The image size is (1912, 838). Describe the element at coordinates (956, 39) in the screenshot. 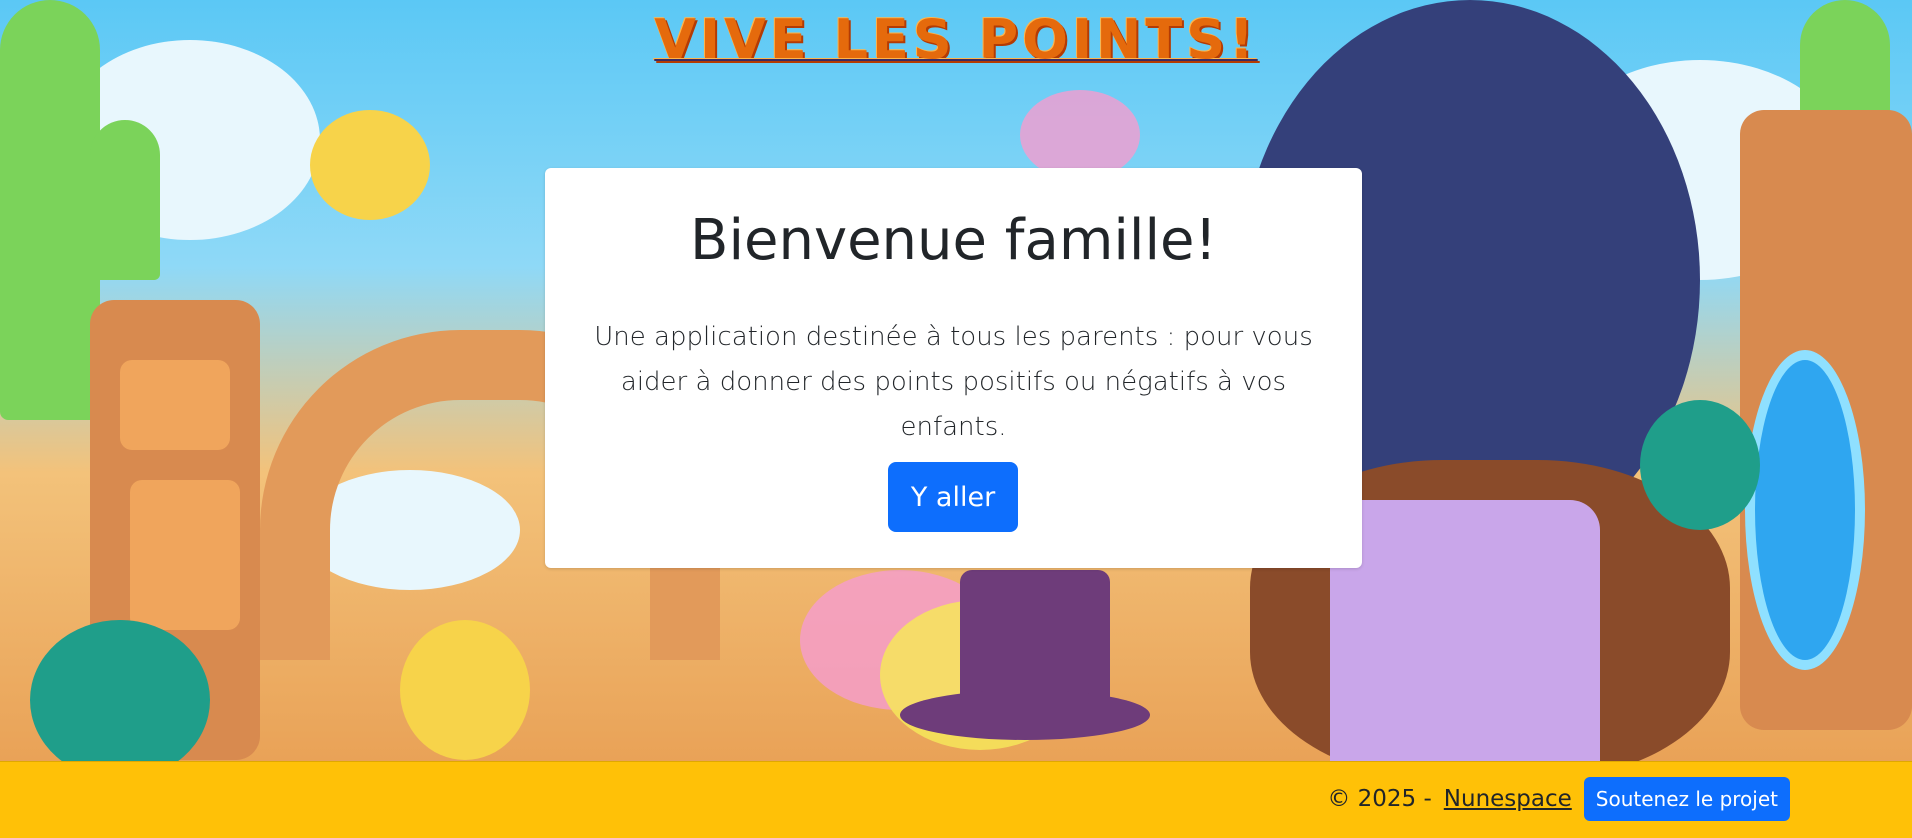

I see `app-title: VIVE LES POINTS!` at that location.